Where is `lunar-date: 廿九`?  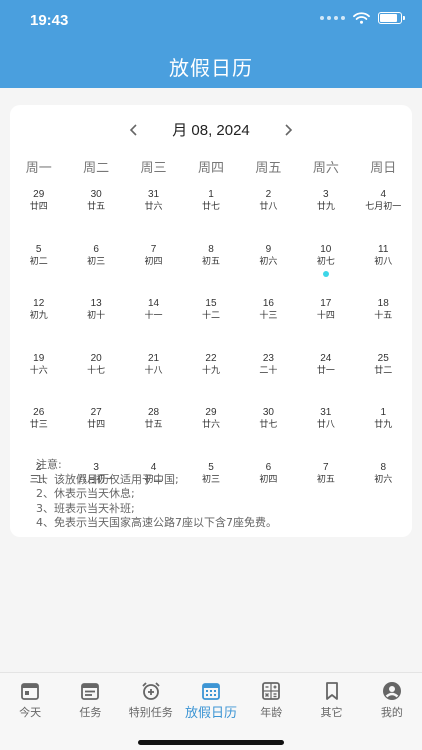 lunar-date: 廿九 is located at coordinates (325, 207).